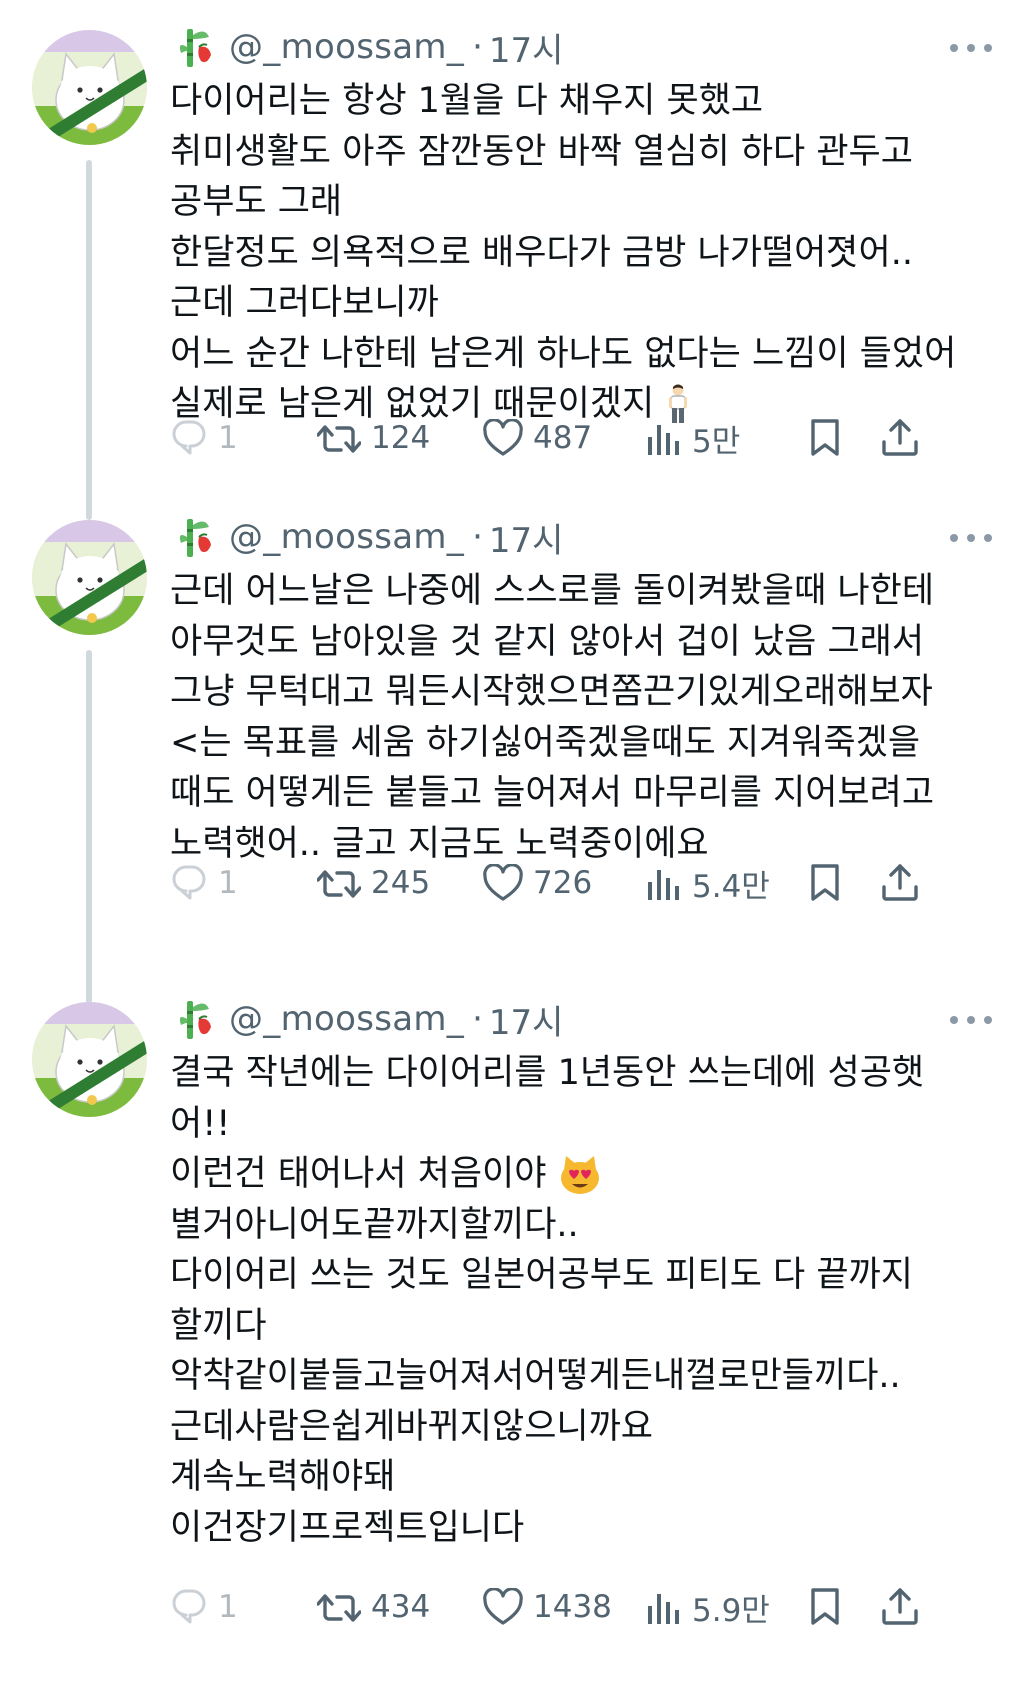 The image size is (1024, 1694). Describe the element at coordinates (283, 1477) in the screenshot. I see `post-line: 계속노력해야돼` at that location.